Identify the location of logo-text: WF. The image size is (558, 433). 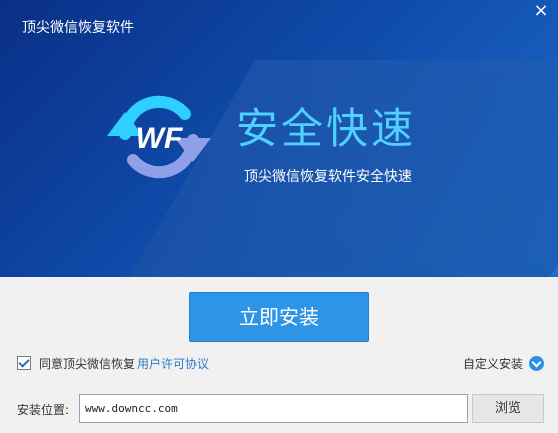
(159, 138).